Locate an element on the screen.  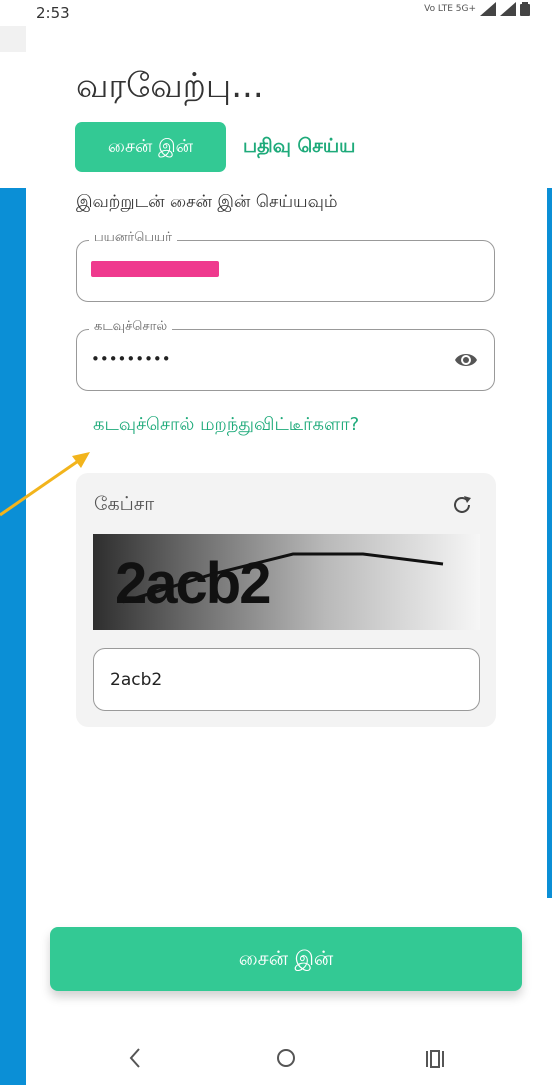
captcha-title: கேப்சா is located at coordinates (124, 504).